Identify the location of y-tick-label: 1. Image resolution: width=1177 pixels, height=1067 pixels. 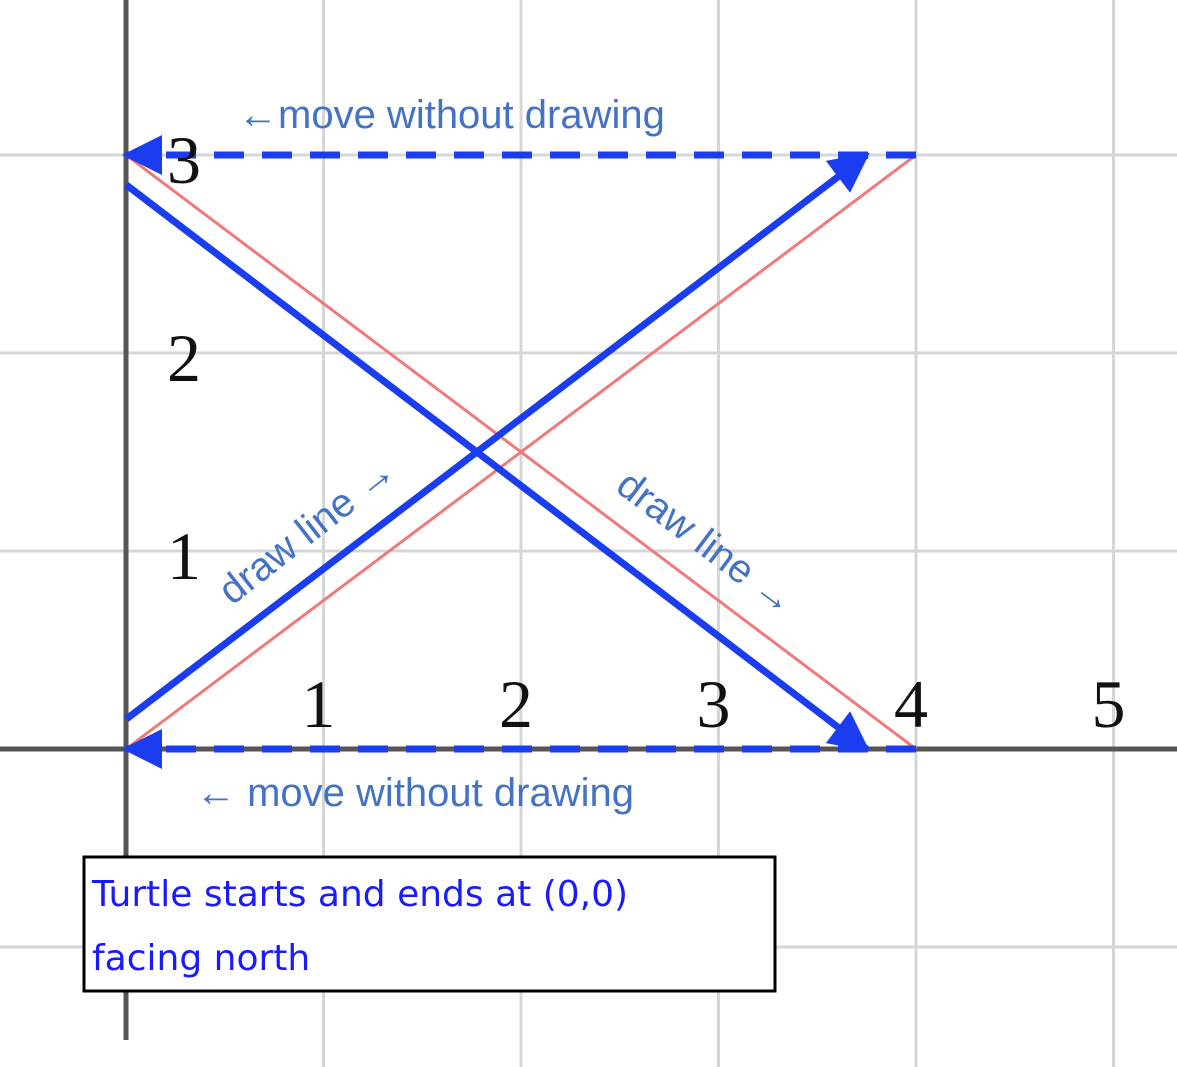
(184, 556).